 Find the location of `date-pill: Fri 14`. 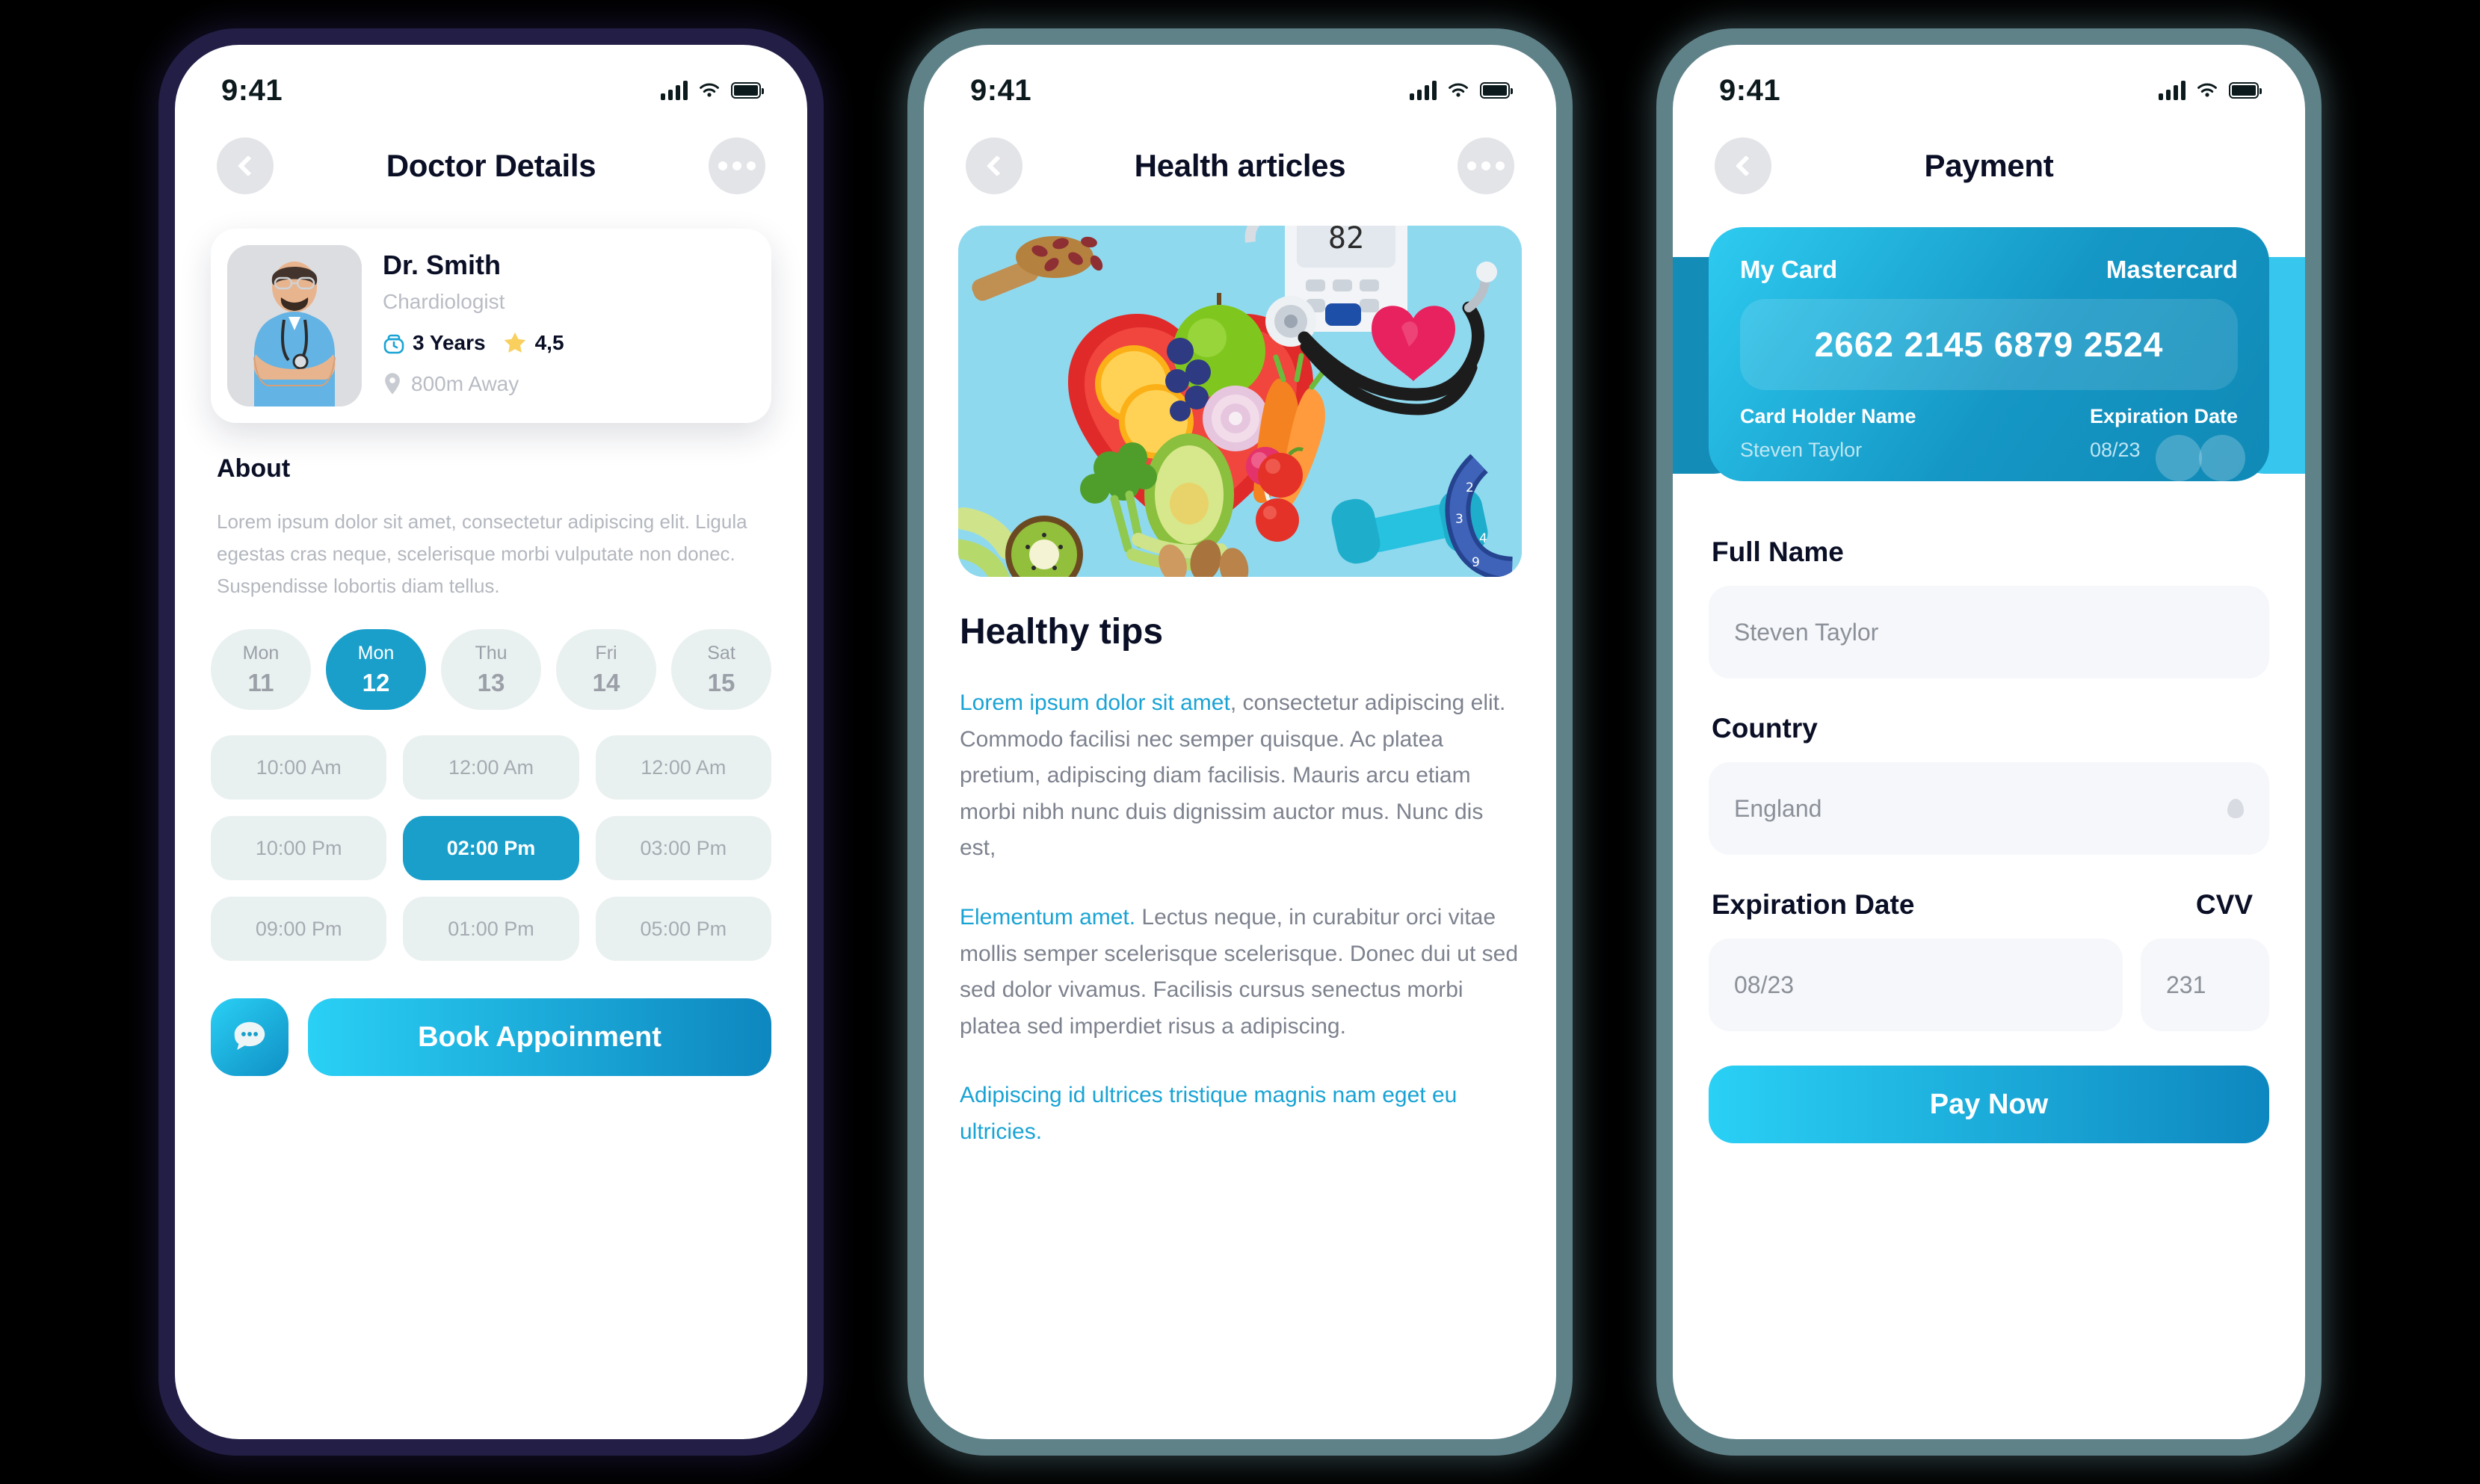

date-pill: Fri 14 is located at coordinates (606, 670).